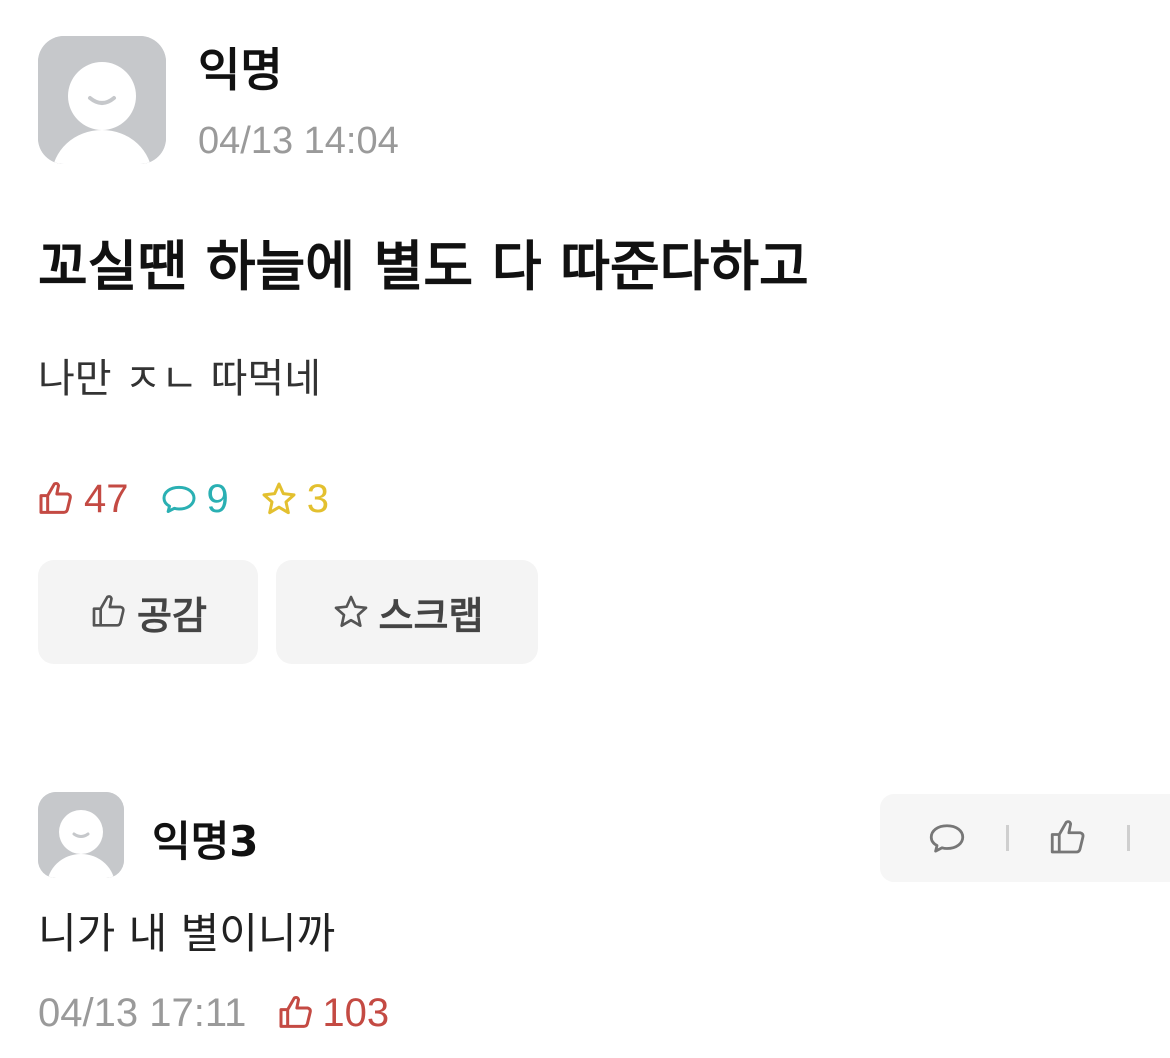 The image size is (1170, 1058). I want to click on like-count-value: 47, so click(106, 498).